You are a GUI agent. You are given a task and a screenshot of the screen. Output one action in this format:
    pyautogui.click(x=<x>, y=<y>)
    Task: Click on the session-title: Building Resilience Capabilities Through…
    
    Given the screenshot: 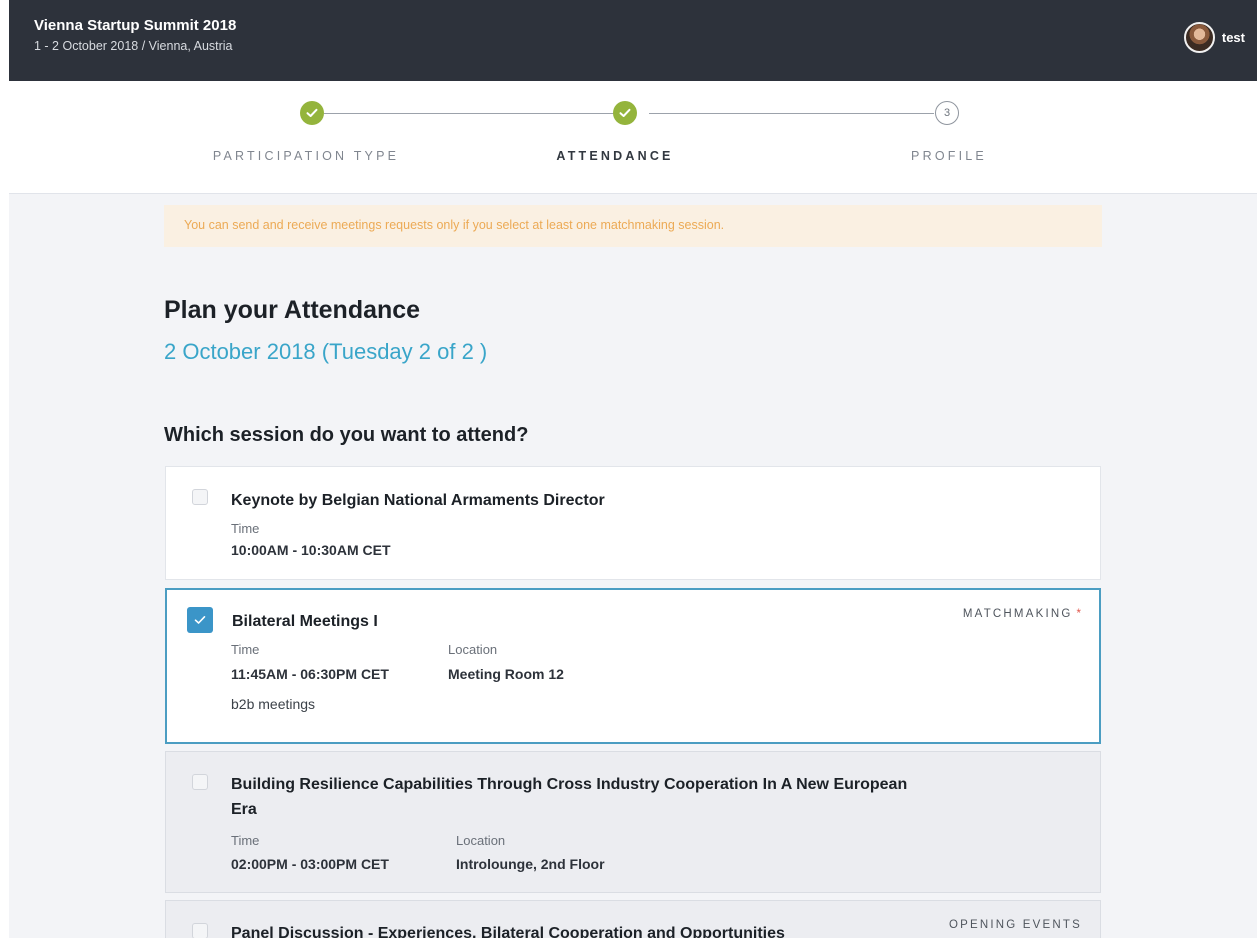 What is the action you would take?
    pyautogui.click(x=569, y=797)
    